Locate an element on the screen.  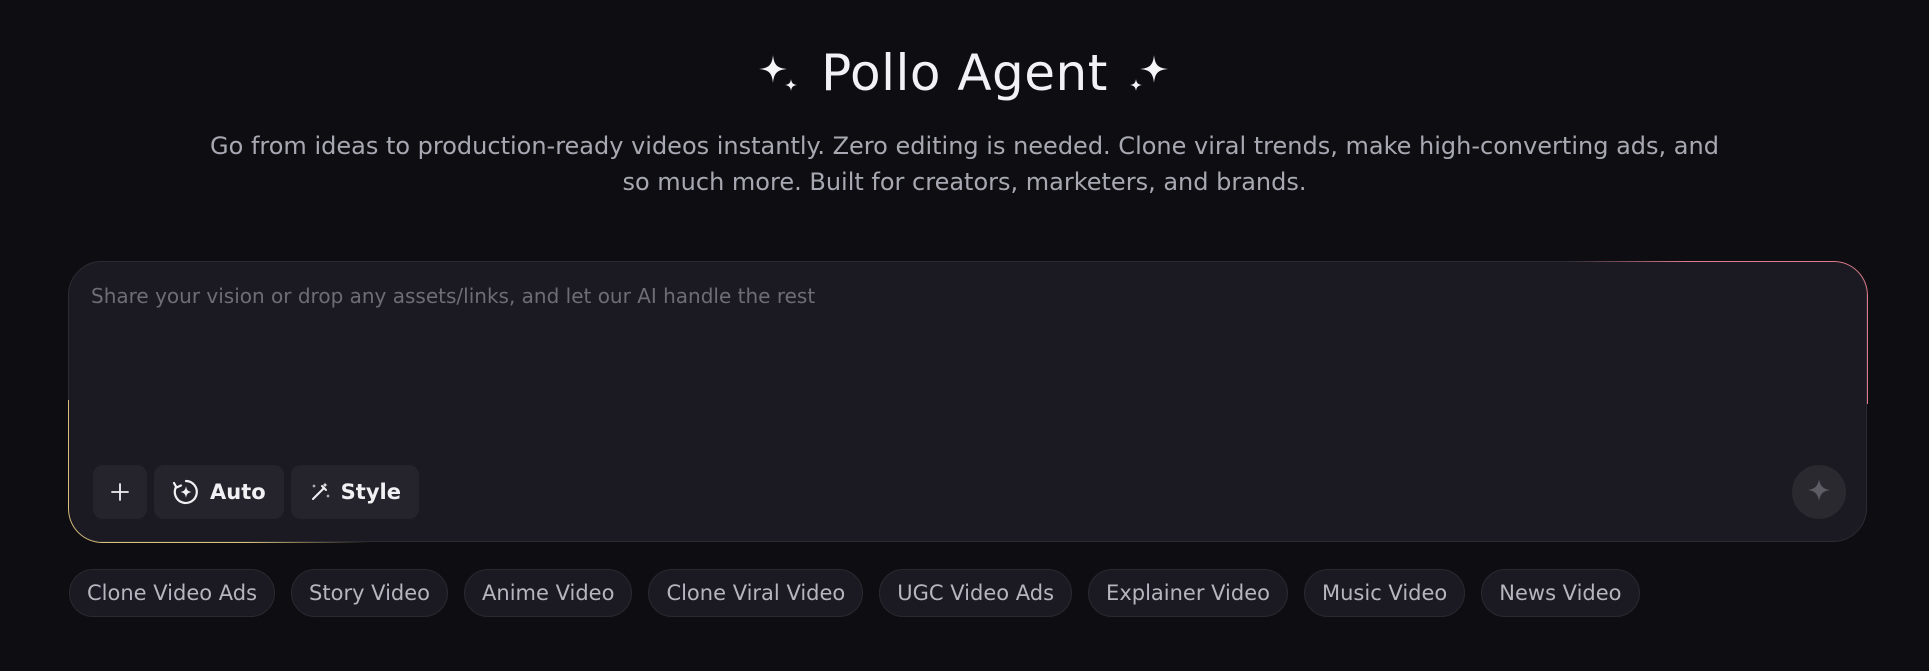
magic-wand-icon is located at coordinates (320, 492).